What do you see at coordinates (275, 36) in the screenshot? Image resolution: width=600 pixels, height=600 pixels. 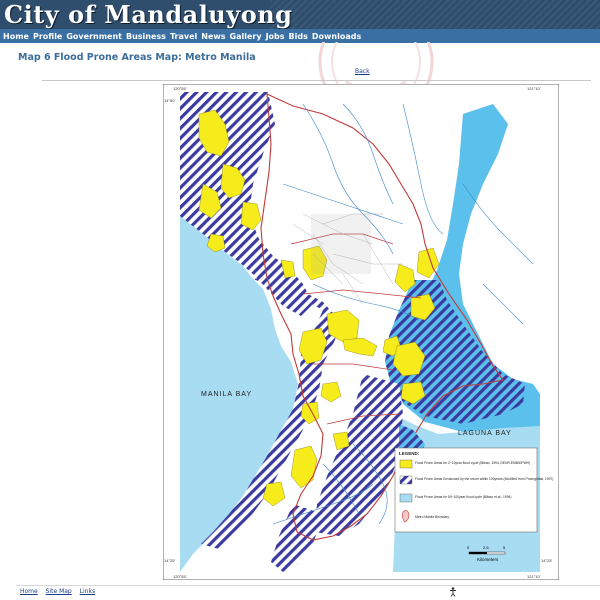 I see `nav-jobs: Jobs` at bounding box center [275, 36].